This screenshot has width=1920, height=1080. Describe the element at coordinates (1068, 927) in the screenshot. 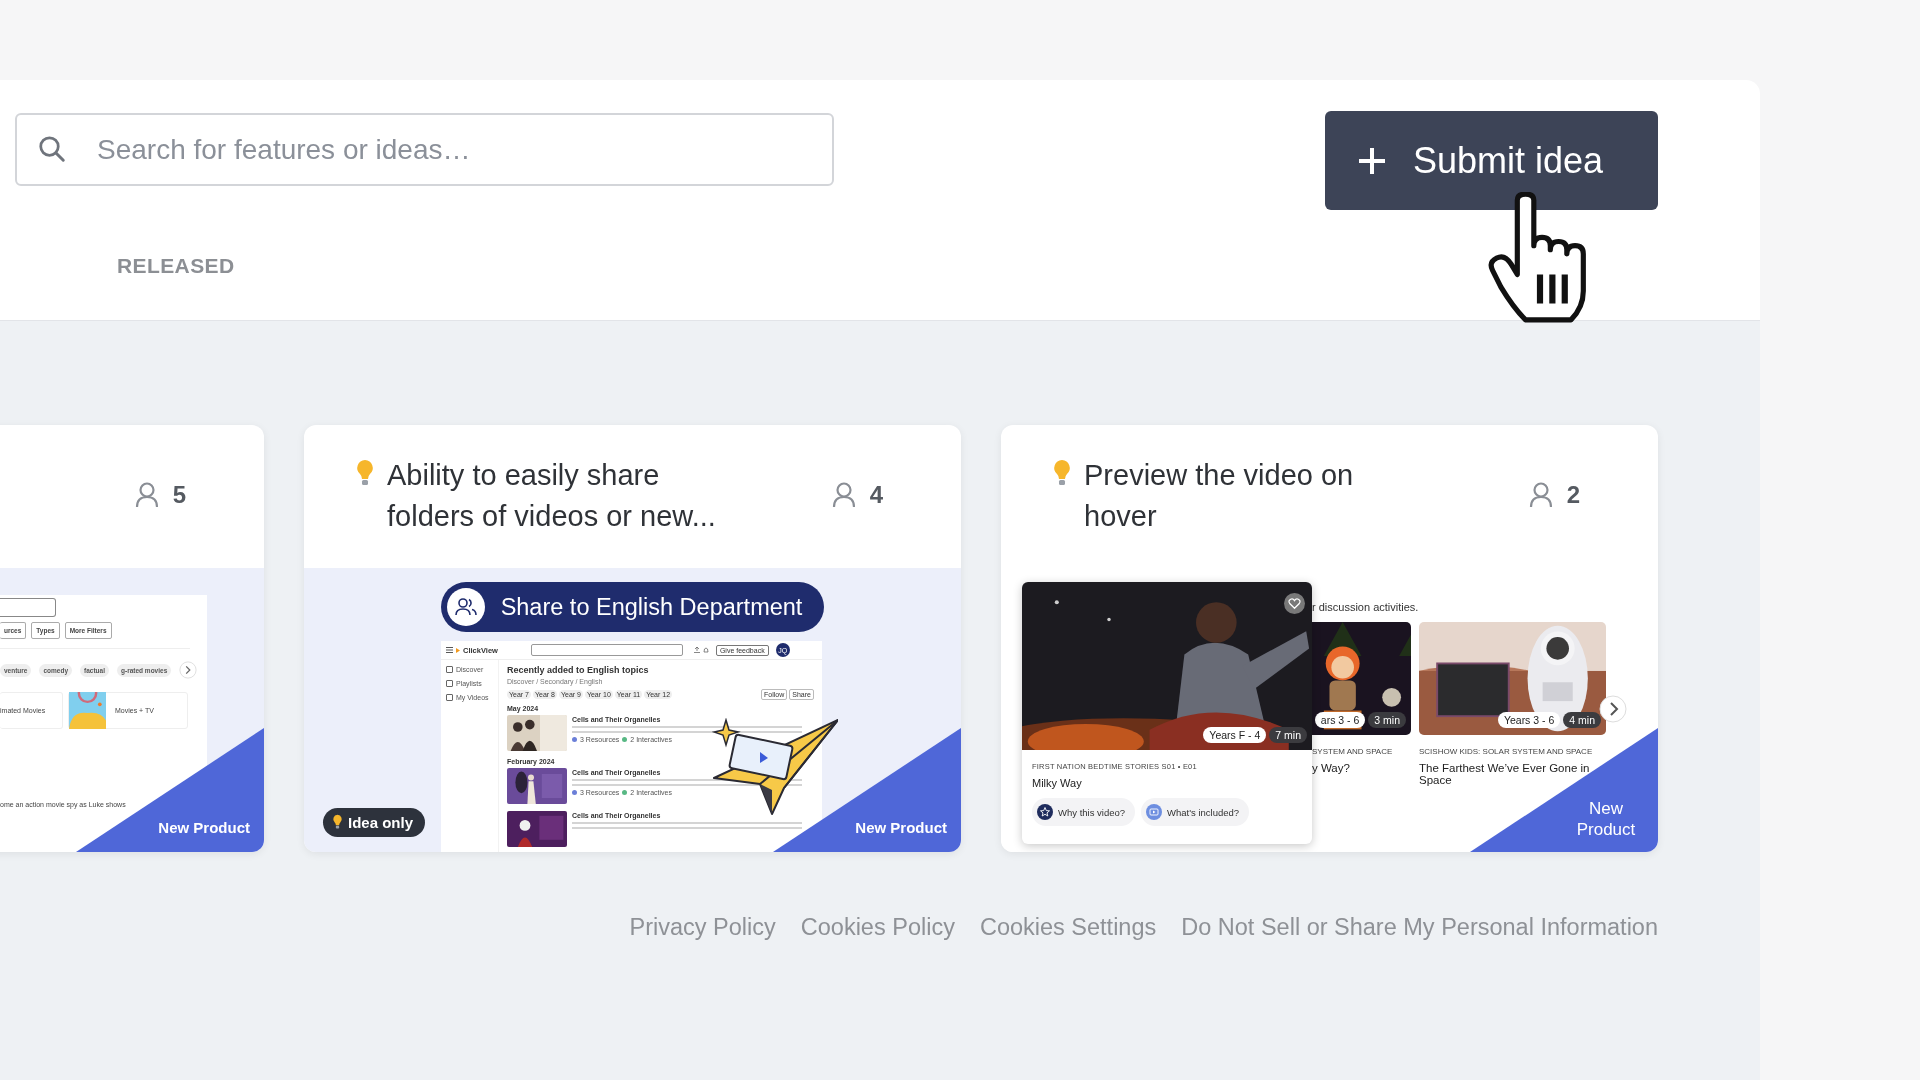

I see `footer-link: Cookies Settings` at that location.